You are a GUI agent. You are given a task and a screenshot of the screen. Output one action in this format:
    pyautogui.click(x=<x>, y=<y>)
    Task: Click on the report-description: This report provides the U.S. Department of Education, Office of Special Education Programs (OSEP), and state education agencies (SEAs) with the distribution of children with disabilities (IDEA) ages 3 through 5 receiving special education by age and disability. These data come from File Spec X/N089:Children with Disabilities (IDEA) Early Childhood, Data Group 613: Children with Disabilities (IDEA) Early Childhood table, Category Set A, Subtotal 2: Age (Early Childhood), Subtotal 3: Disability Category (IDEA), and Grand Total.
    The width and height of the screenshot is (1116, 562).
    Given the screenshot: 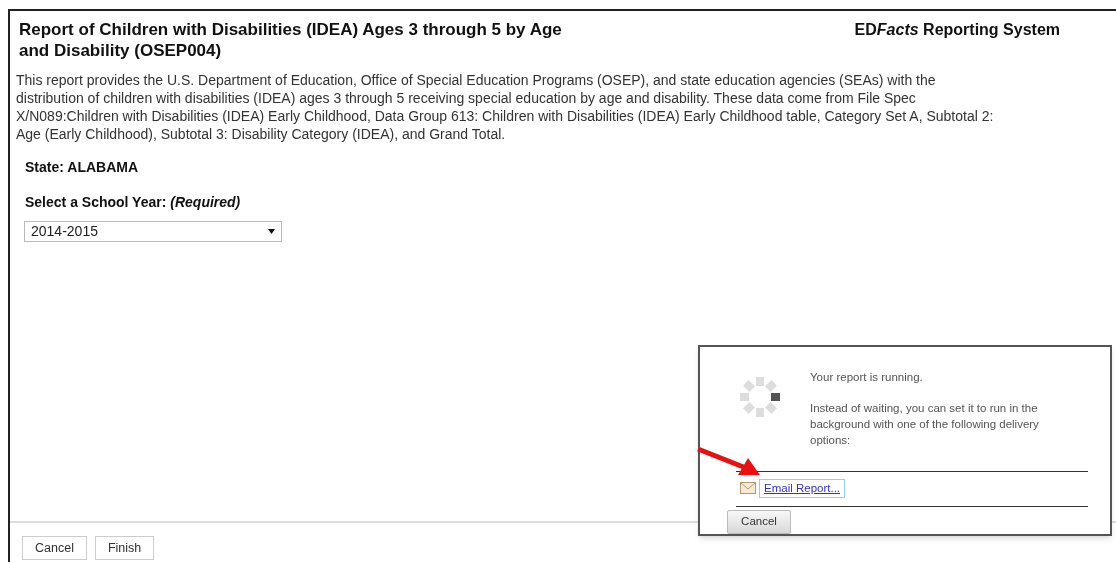 What is the action you would take?
    pyautogui.click(x=505, y=107)
    